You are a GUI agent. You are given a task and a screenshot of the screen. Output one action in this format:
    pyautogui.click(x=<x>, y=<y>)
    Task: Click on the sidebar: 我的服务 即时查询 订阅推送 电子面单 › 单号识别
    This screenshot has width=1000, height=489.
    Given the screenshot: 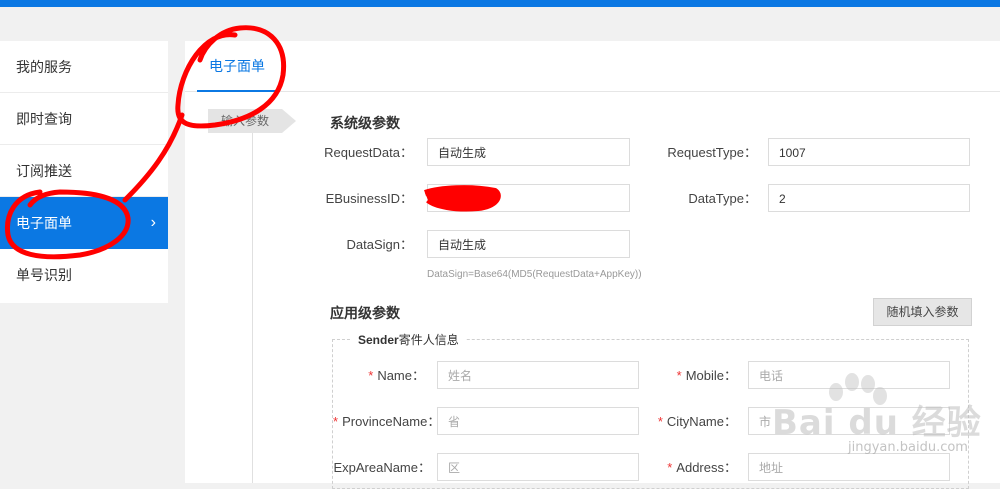 What is the action you would take?
    pyautogui.click(x=84, y=172)
    